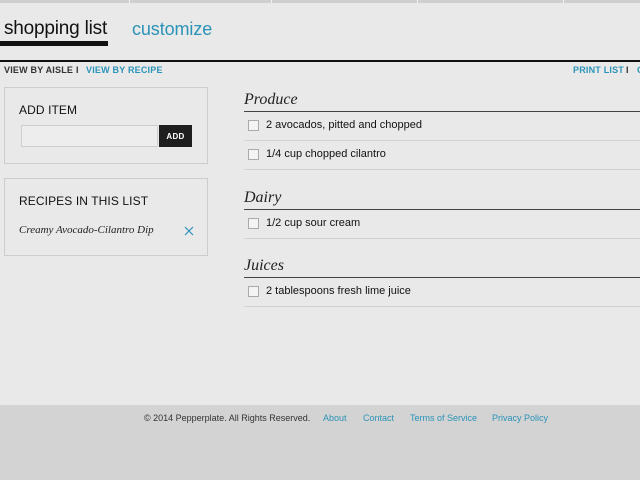 This screenshot has height=480, width=640. What do you see at coordinates (89, 136) in the screenshot?
I see `add-item-input` at bounding box center [89, 136].